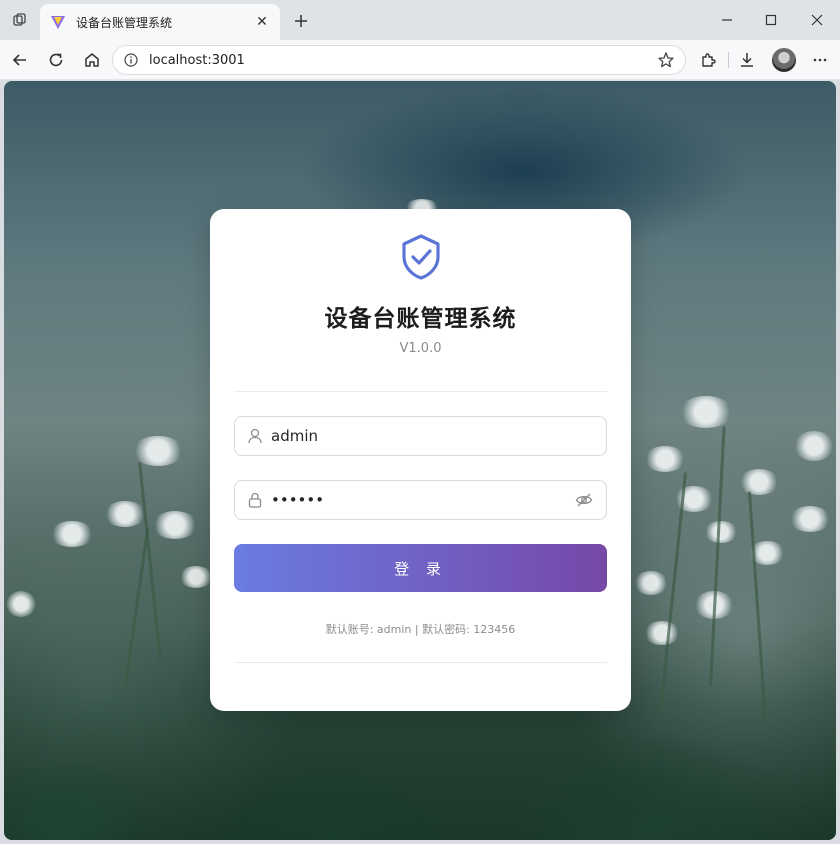 The height and width of the screenshot is (844, 840). I want to click on close-window-icon, so click(817, 20).